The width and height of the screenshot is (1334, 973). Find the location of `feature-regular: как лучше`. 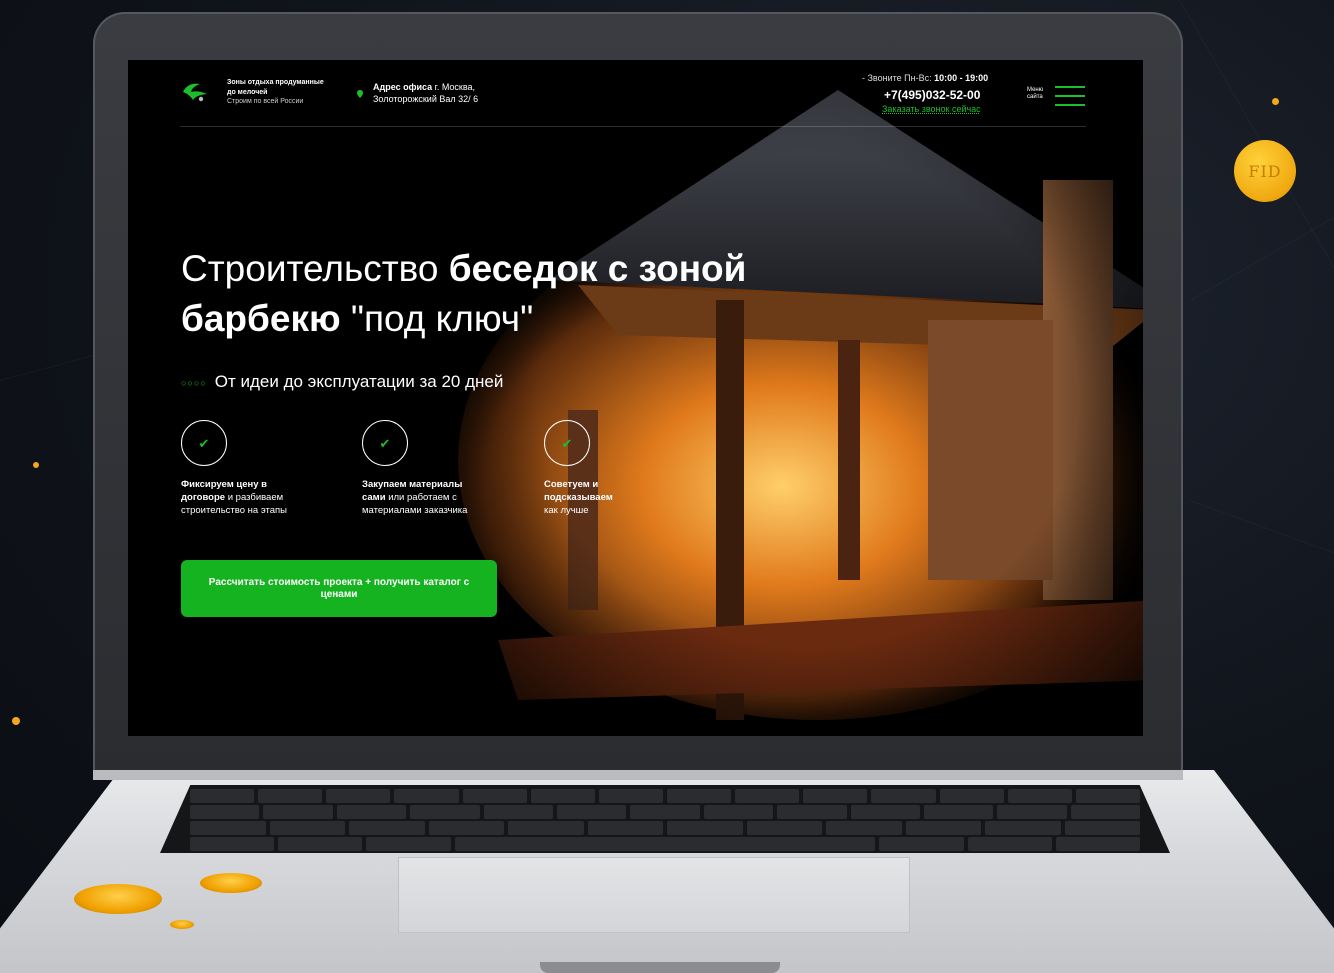

feature-regular: как лучше is located at coordinates (566, 510).